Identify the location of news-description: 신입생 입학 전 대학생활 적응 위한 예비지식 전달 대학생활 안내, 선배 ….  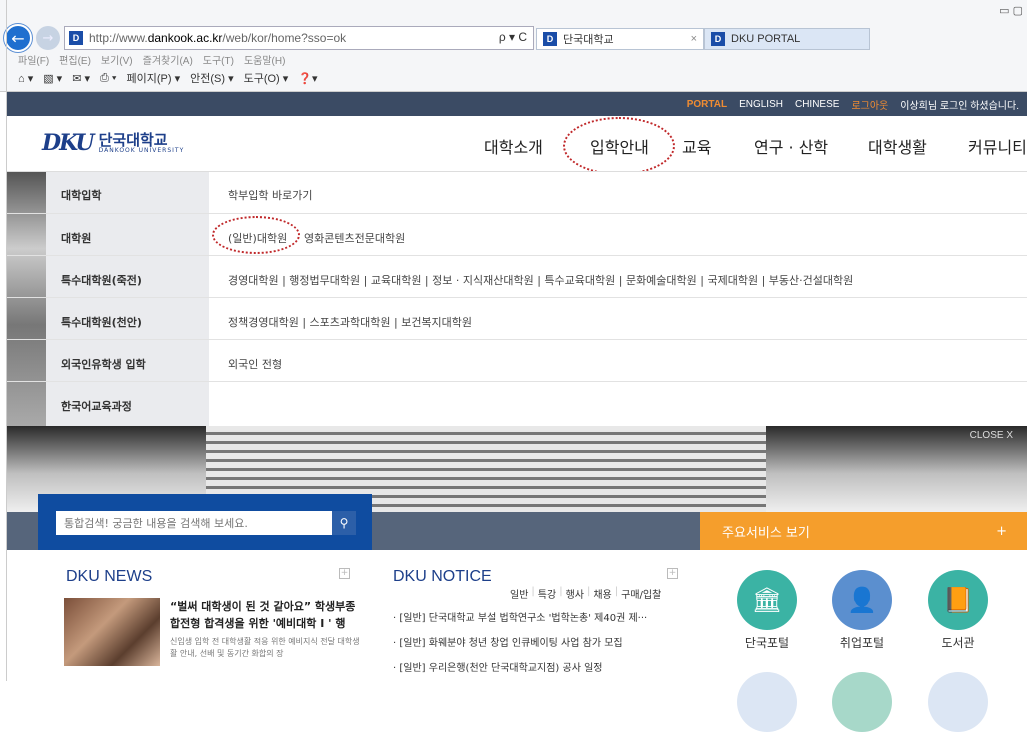
(265, 647).